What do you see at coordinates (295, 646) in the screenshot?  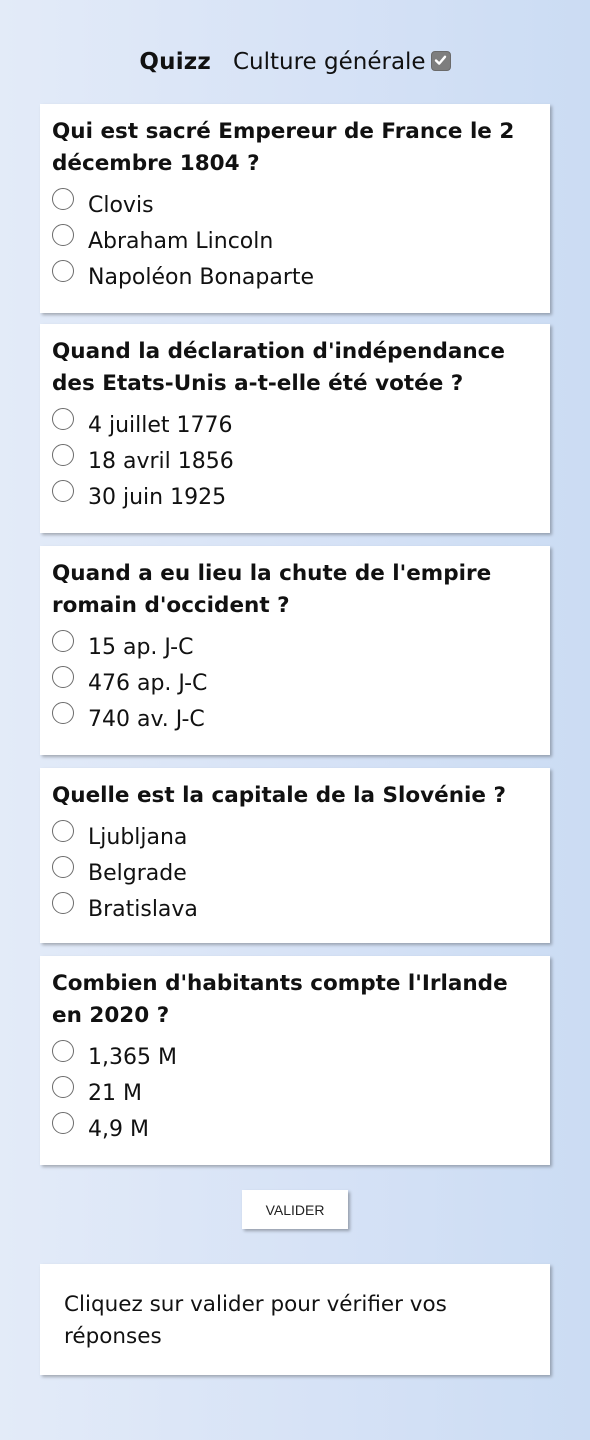 I see `answer-option: 15 ap. J-C` at bounding box center [295, 646].